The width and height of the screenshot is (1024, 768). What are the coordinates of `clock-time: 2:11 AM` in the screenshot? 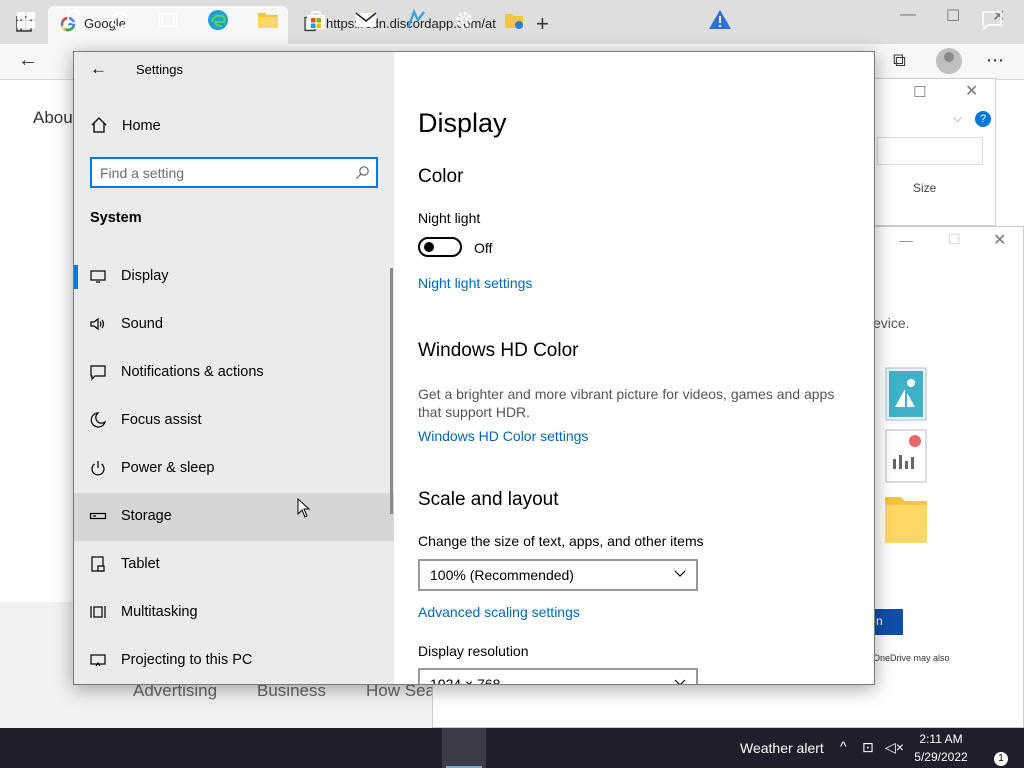 It's located at (941, 739).